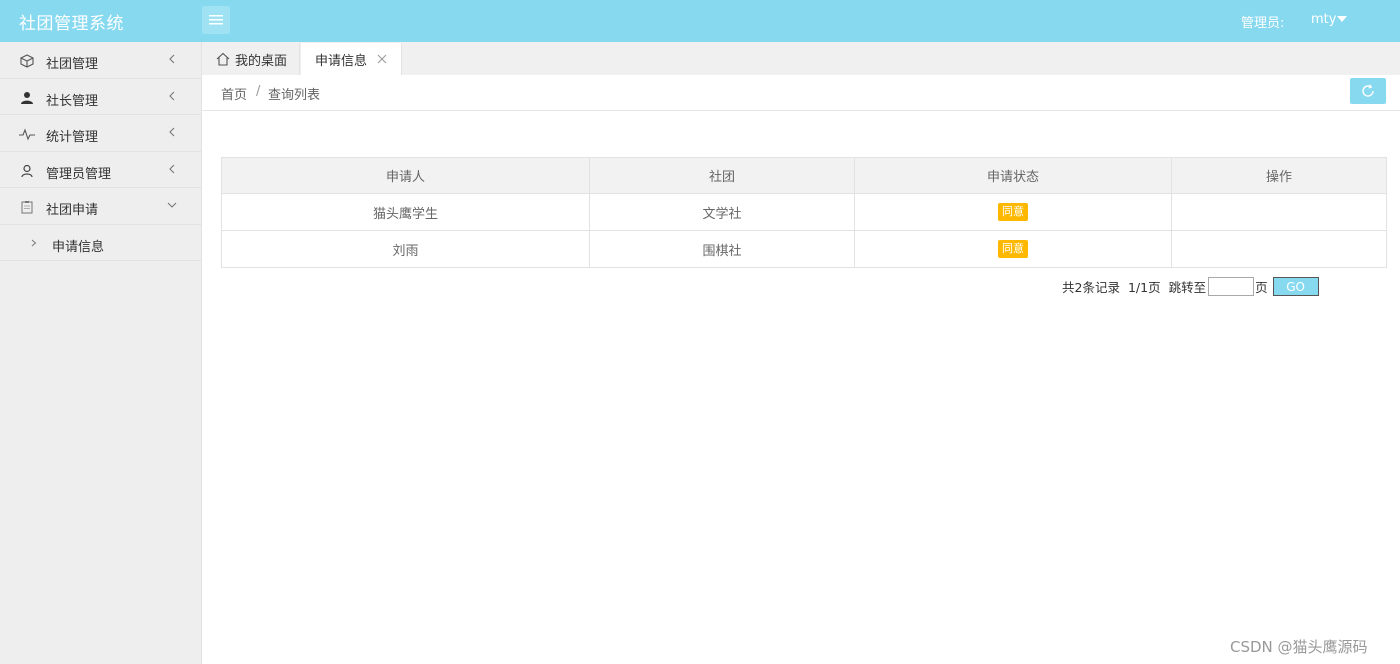  What do you see at coordinates (1261, 287) in the screenshot?
I see `page-suffix-label: 页` at bounding box center [1261, 287].